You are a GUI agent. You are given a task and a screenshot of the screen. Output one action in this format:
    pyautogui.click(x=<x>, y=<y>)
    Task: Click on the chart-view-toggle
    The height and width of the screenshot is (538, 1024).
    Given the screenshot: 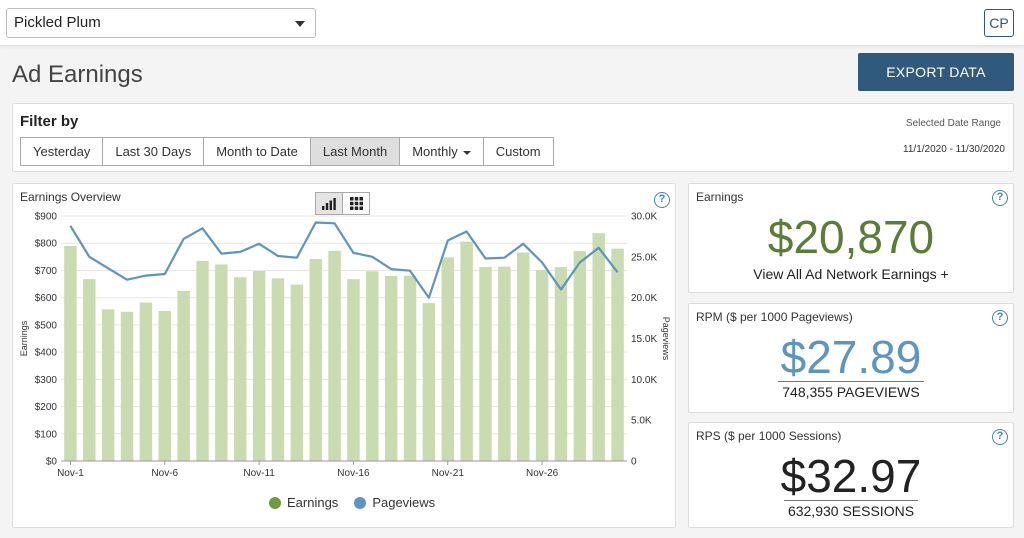 What is the action you would take?
    pyautogui.click(x=342, y=203)
    